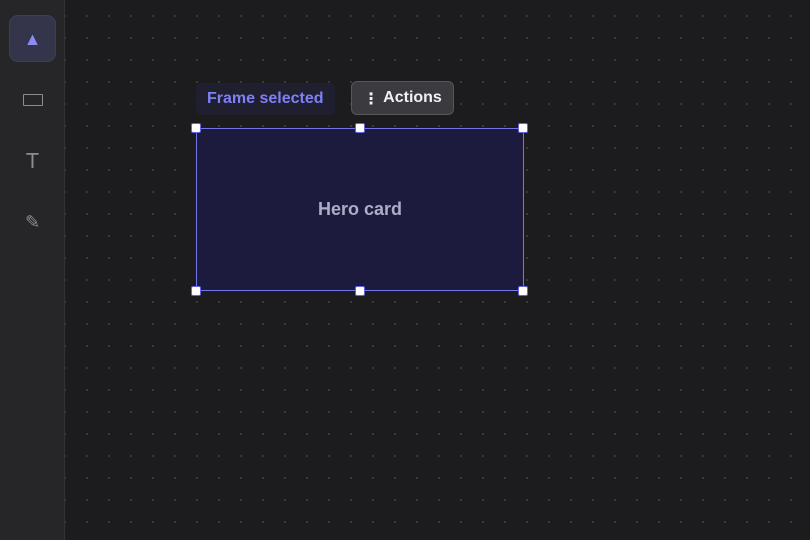 The width and height of the screenshot is (810, 540). What do you see at coordinates (412, 97) in the screenshot?
I see `actions-button-label: Actions` at bounding box center [412, 97].